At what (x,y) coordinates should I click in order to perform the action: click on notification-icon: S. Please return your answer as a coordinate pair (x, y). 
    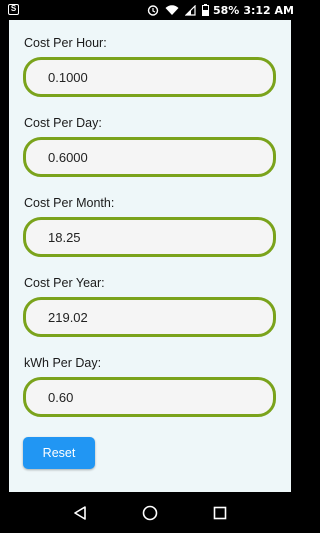
    Looking at the image, I should click on (13, 9).